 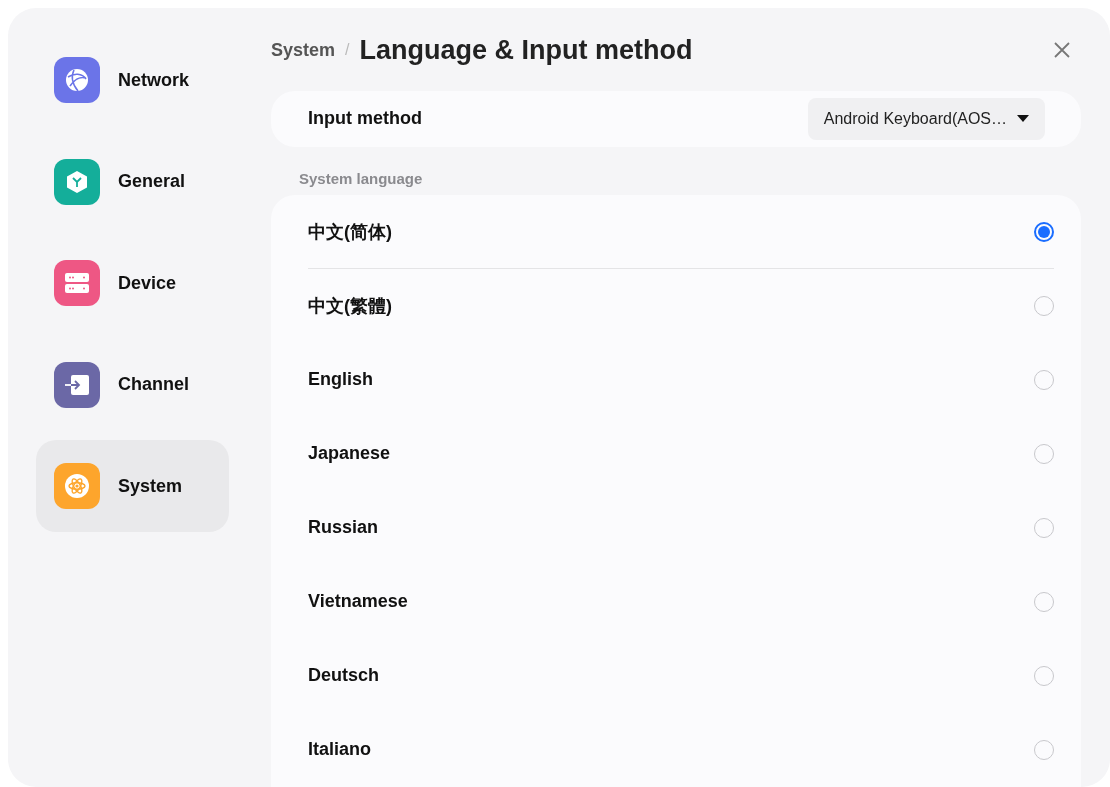 What do you see at coordinates (77, 181) in the screenshot?
I see `cube-icon` at bounding box center [77, 181].